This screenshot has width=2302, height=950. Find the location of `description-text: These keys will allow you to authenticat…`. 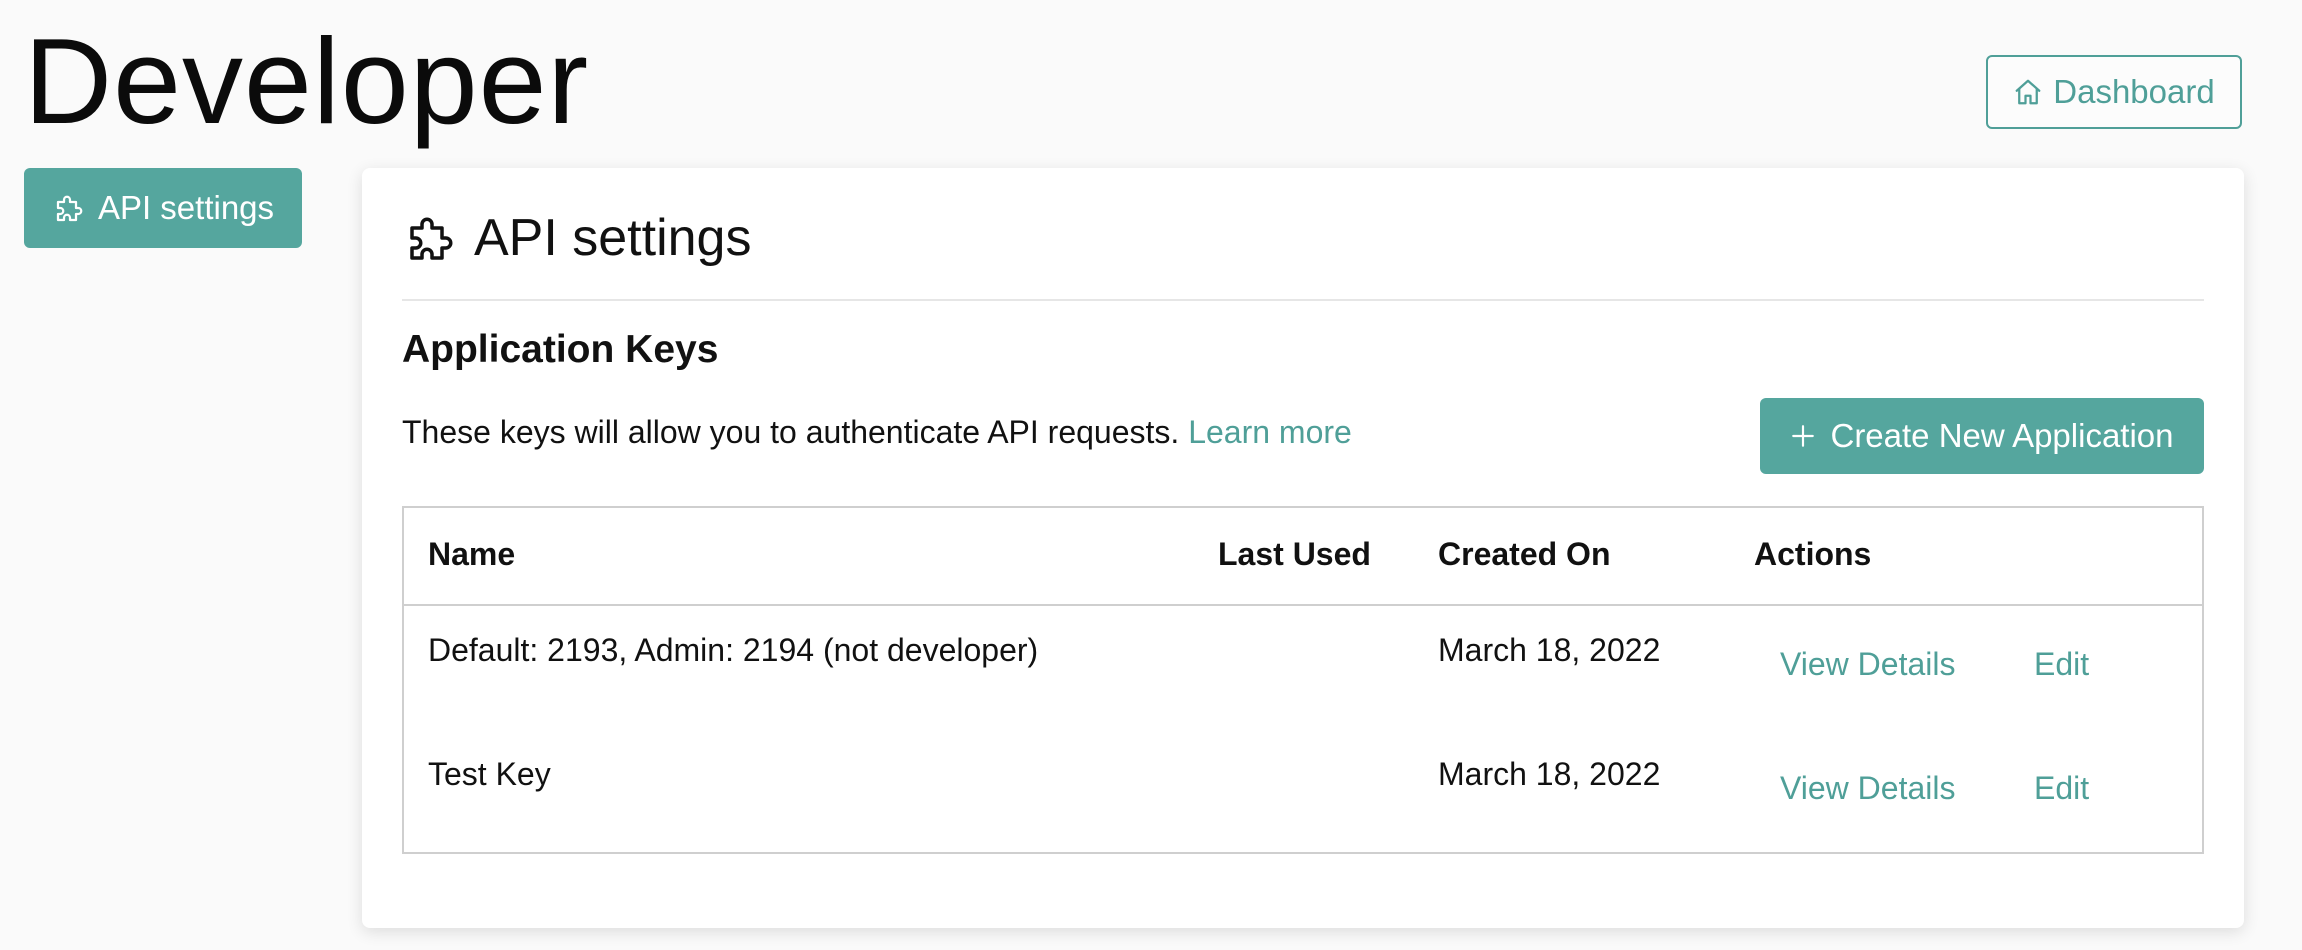

description-text: These keys will allow you to authenticat… is located at coordinates (791, 432).